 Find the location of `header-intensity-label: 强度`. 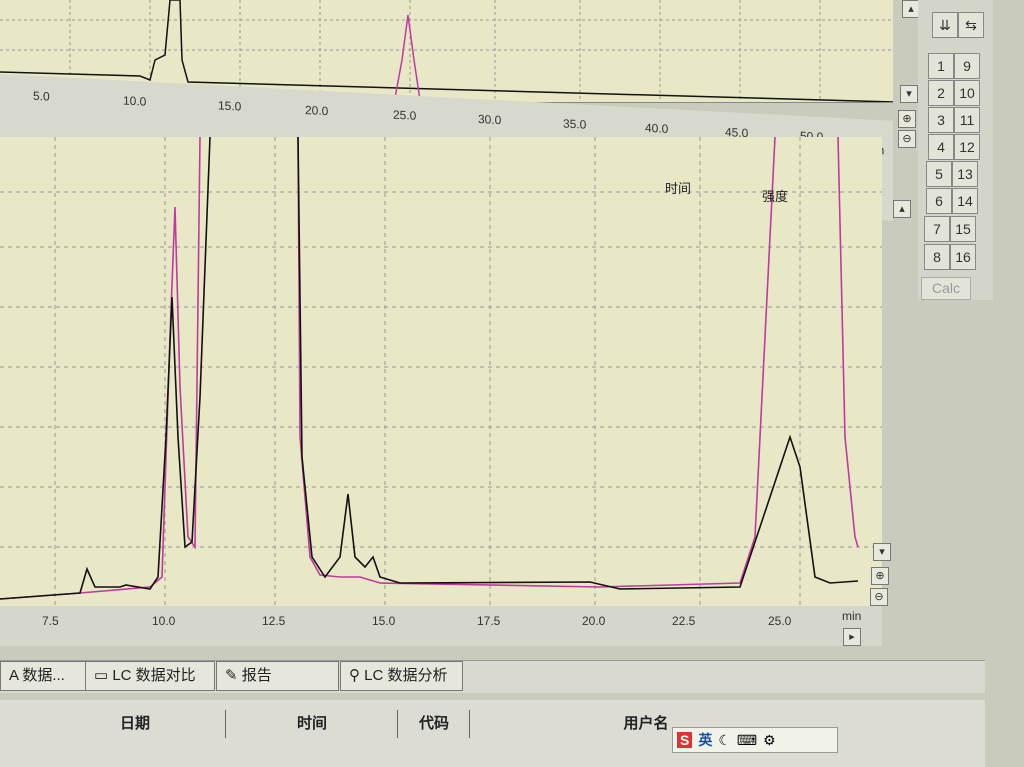

header-intensity-label: 强度 is located at coordinates (775, 196).